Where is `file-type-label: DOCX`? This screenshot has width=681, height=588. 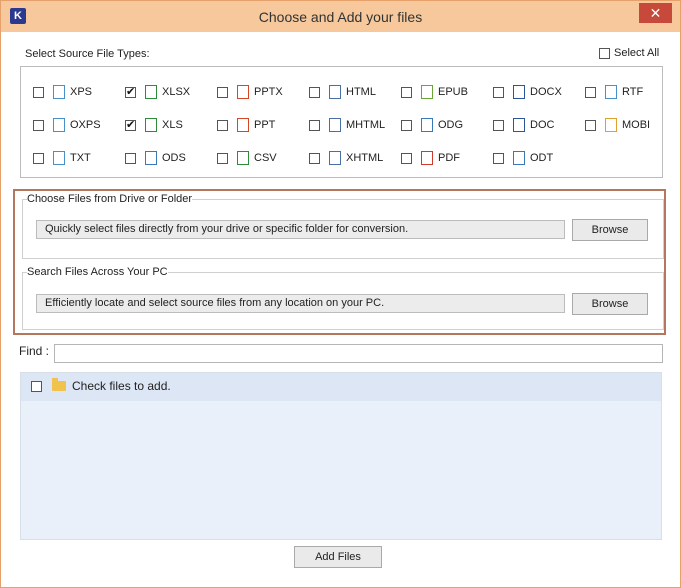
file-type-label: DOCX is located at coordinates (546, 92).